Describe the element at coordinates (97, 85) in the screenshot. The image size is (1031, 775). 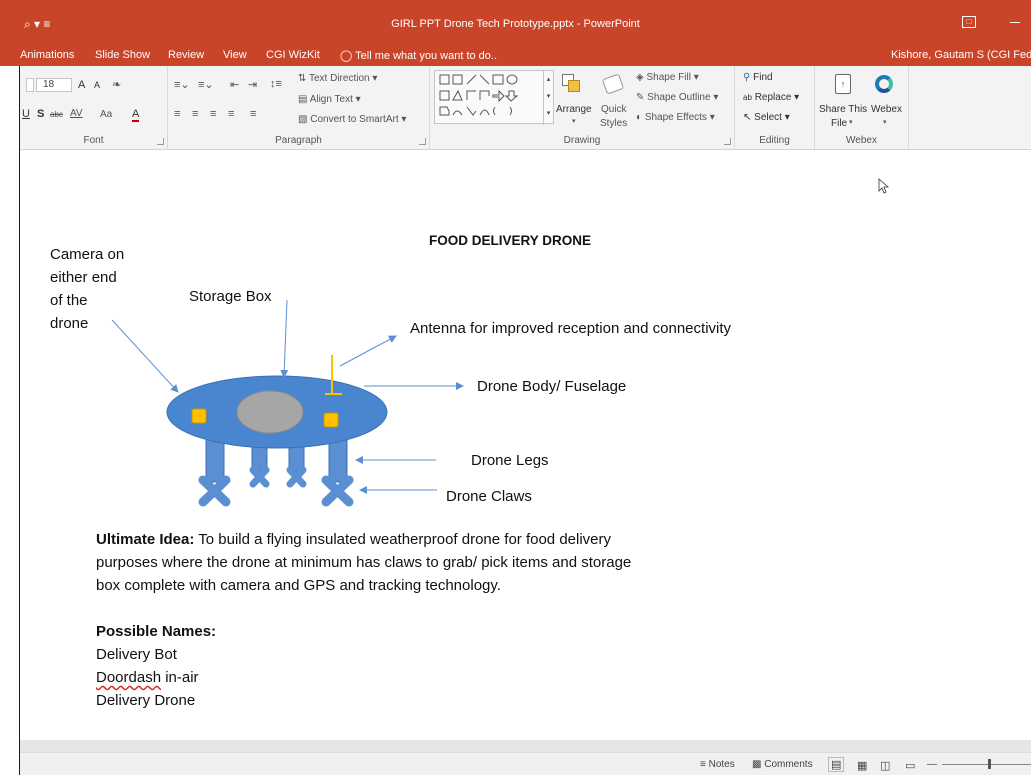
I see `shrink-font-button: A` at that location.